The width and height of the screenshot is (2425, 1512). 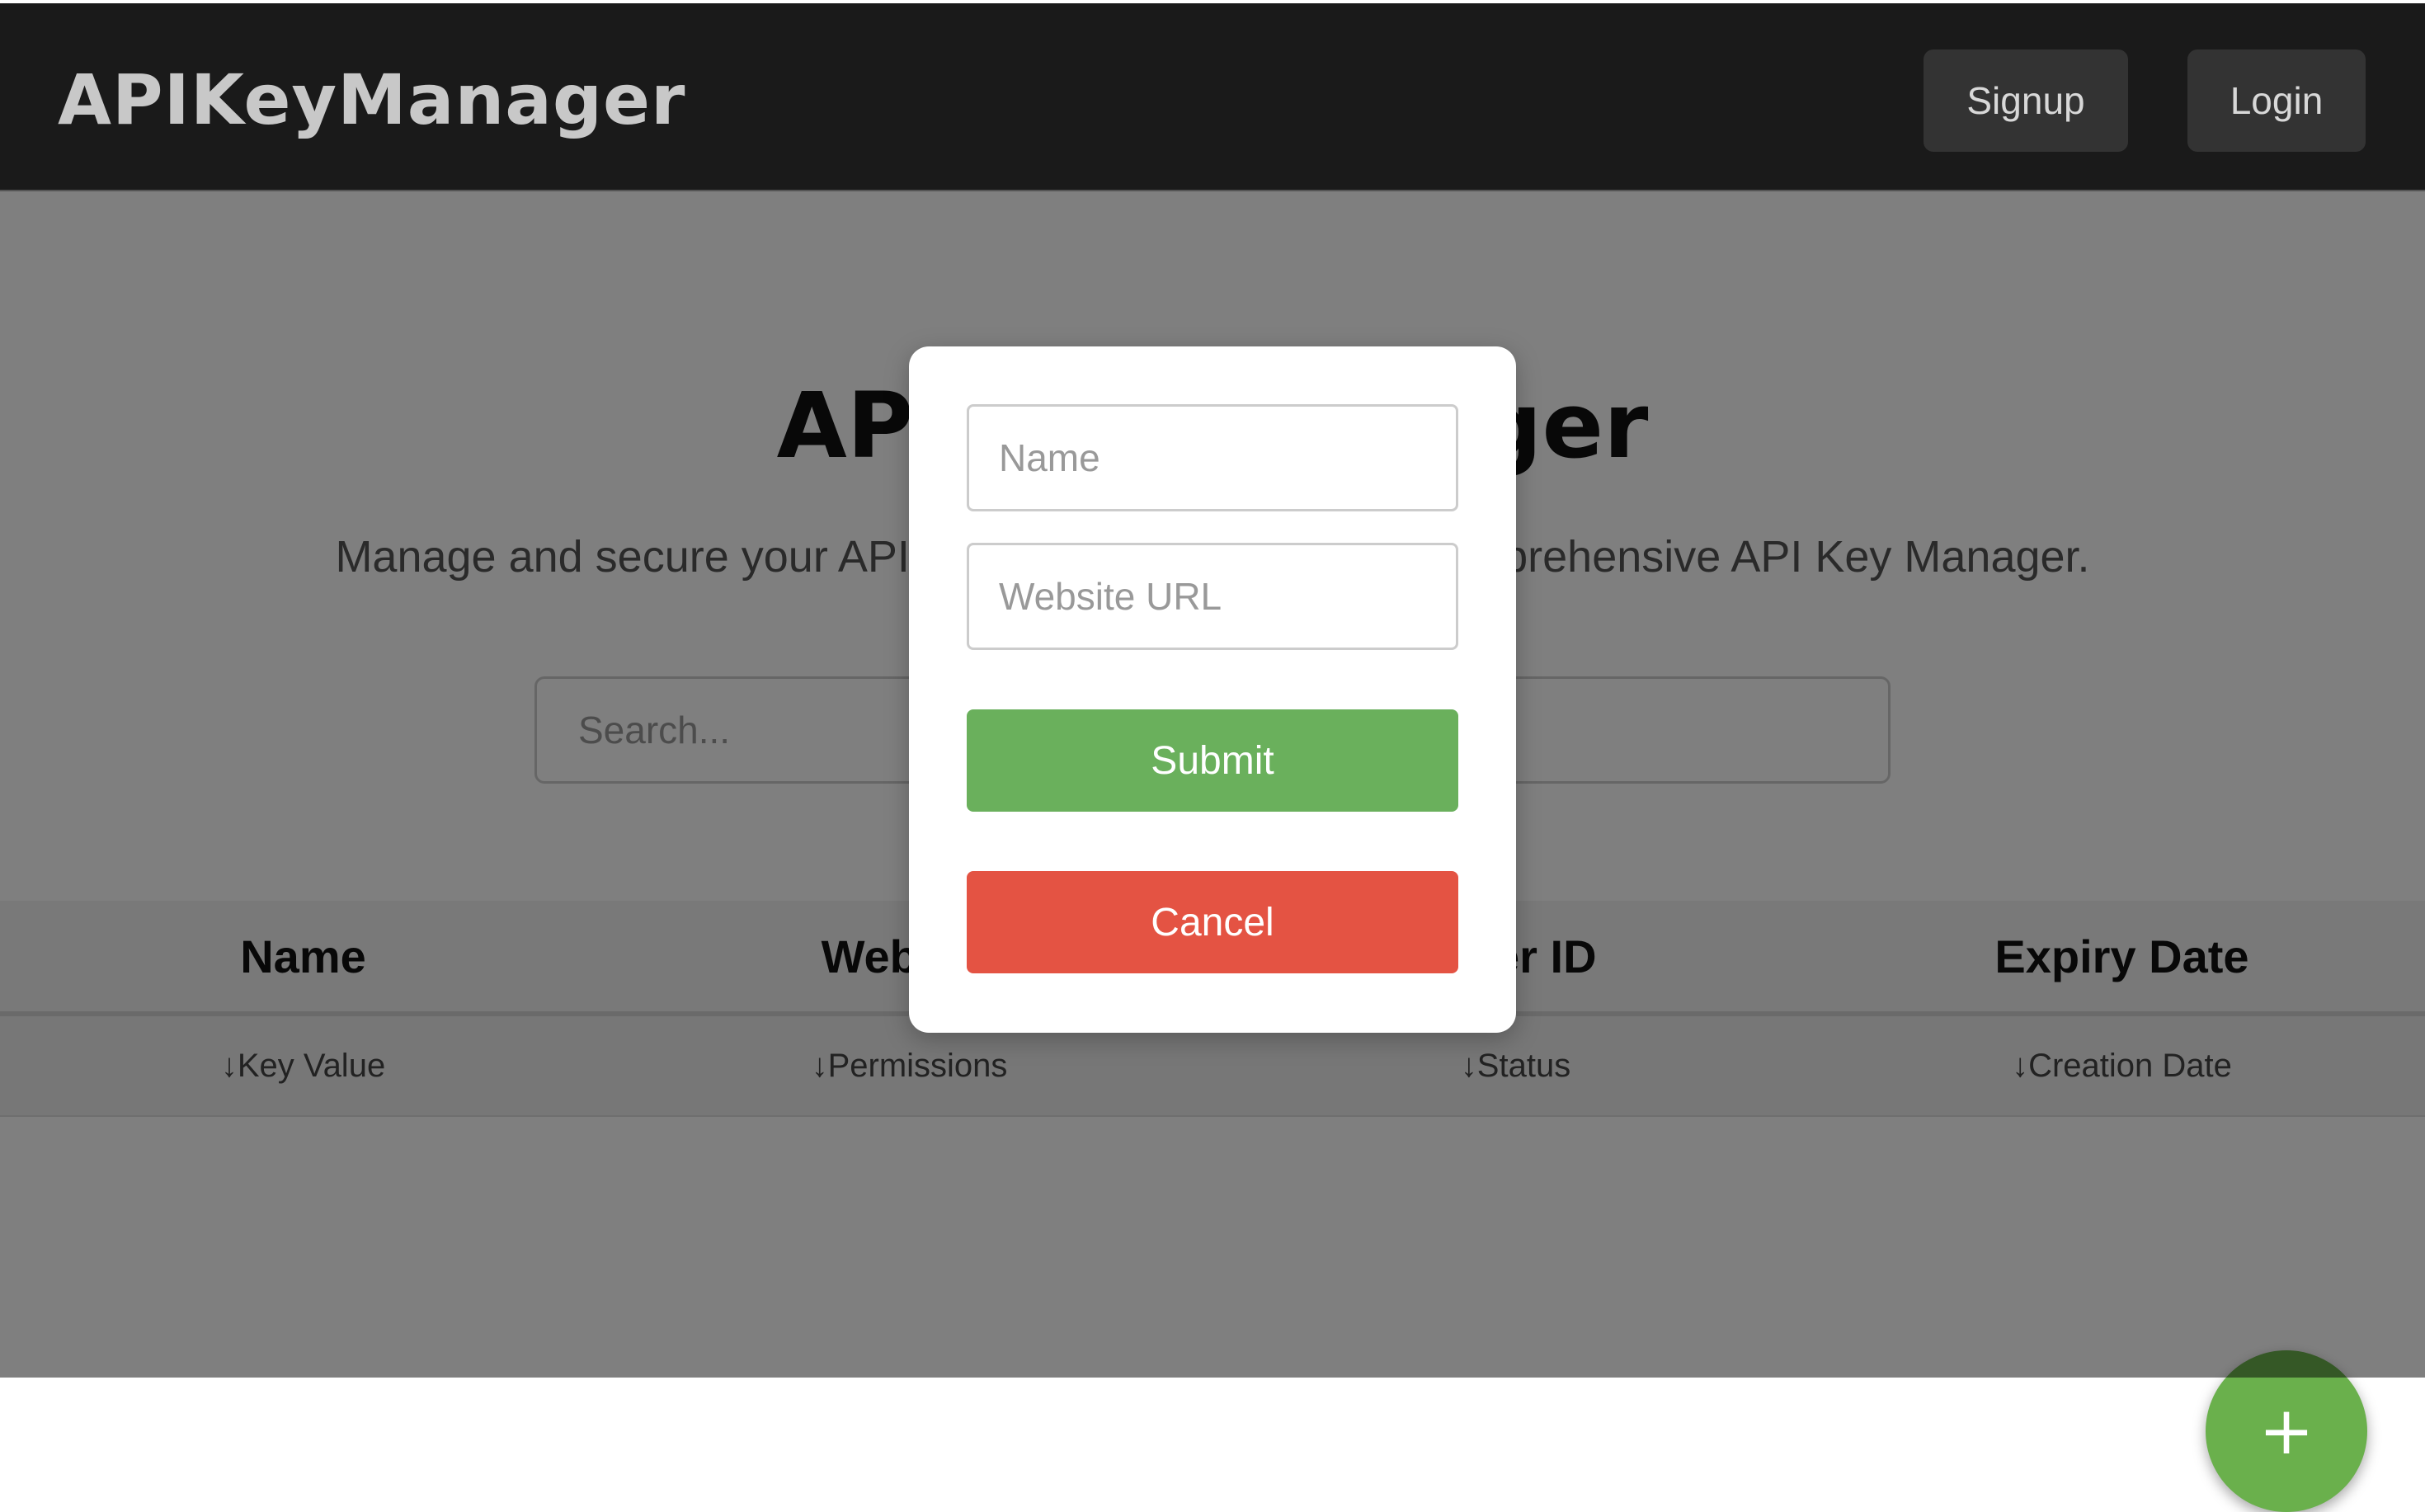 What do you see at coordinates (1212, 95) in the screenshot?
I see `top-navbar: APIKeyManager Signup Login` at bounding box center [1212, 95].